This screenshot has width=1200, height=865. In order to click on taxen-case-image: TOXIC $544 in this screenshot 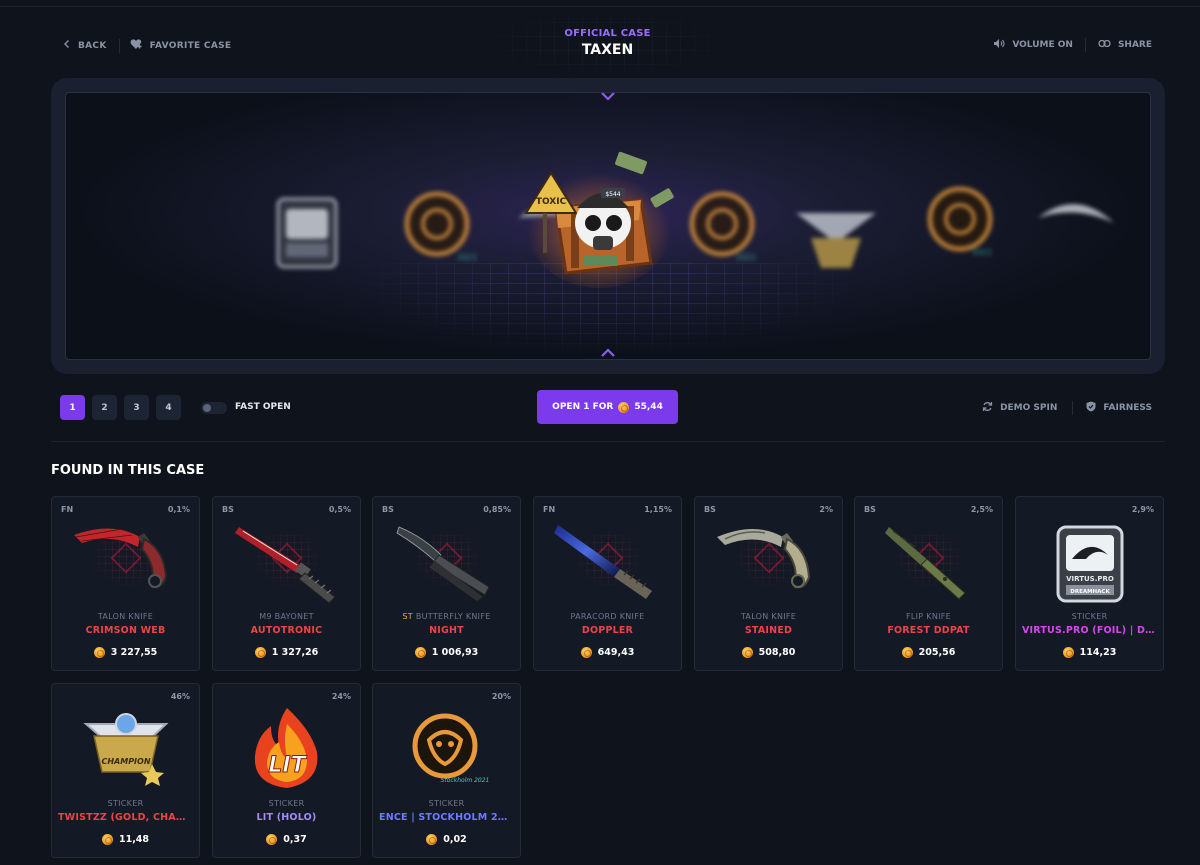, I will do `click(598, 225)`.